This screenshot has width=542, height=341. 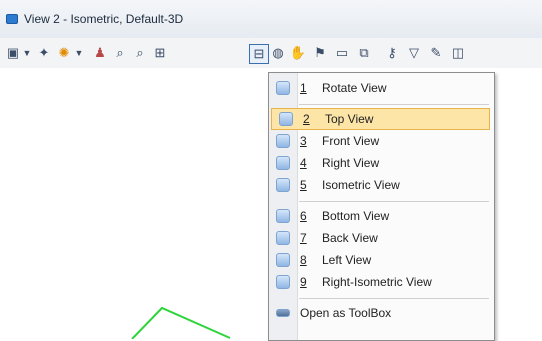 I want to click on fit-view-icon: ⊞, so click(x=160, y=53).